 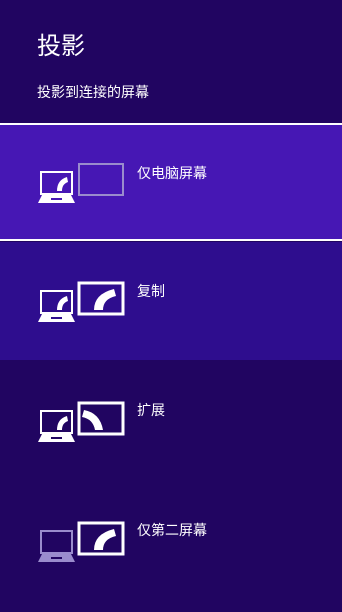 What do you see at coordinates (81, 421) in the screenshot?
I see `extend-icon` at bounding box center [81, 421].